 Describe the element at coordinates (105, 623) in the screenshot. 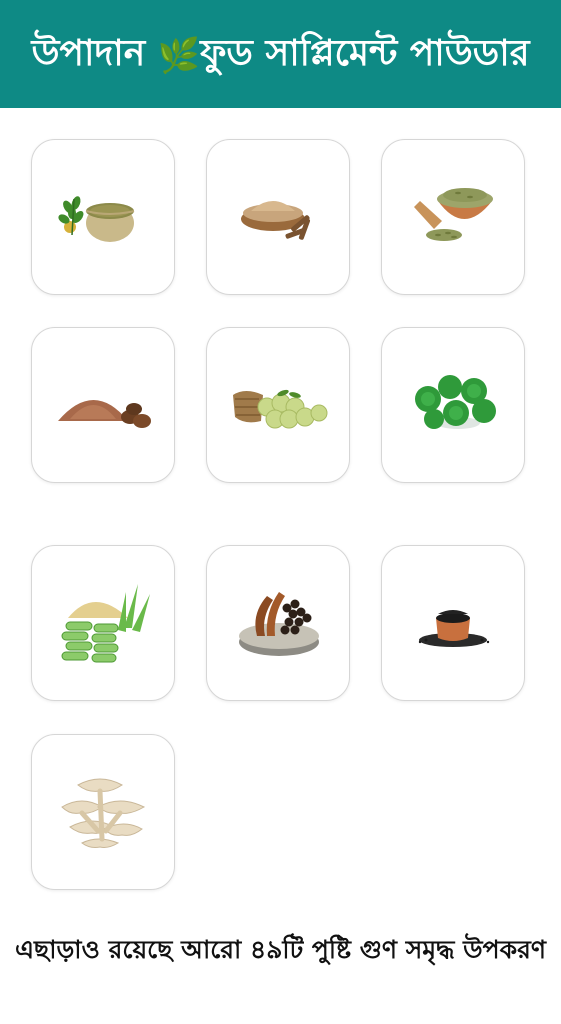

I see `aloe-vera-powder-icon` at that location.